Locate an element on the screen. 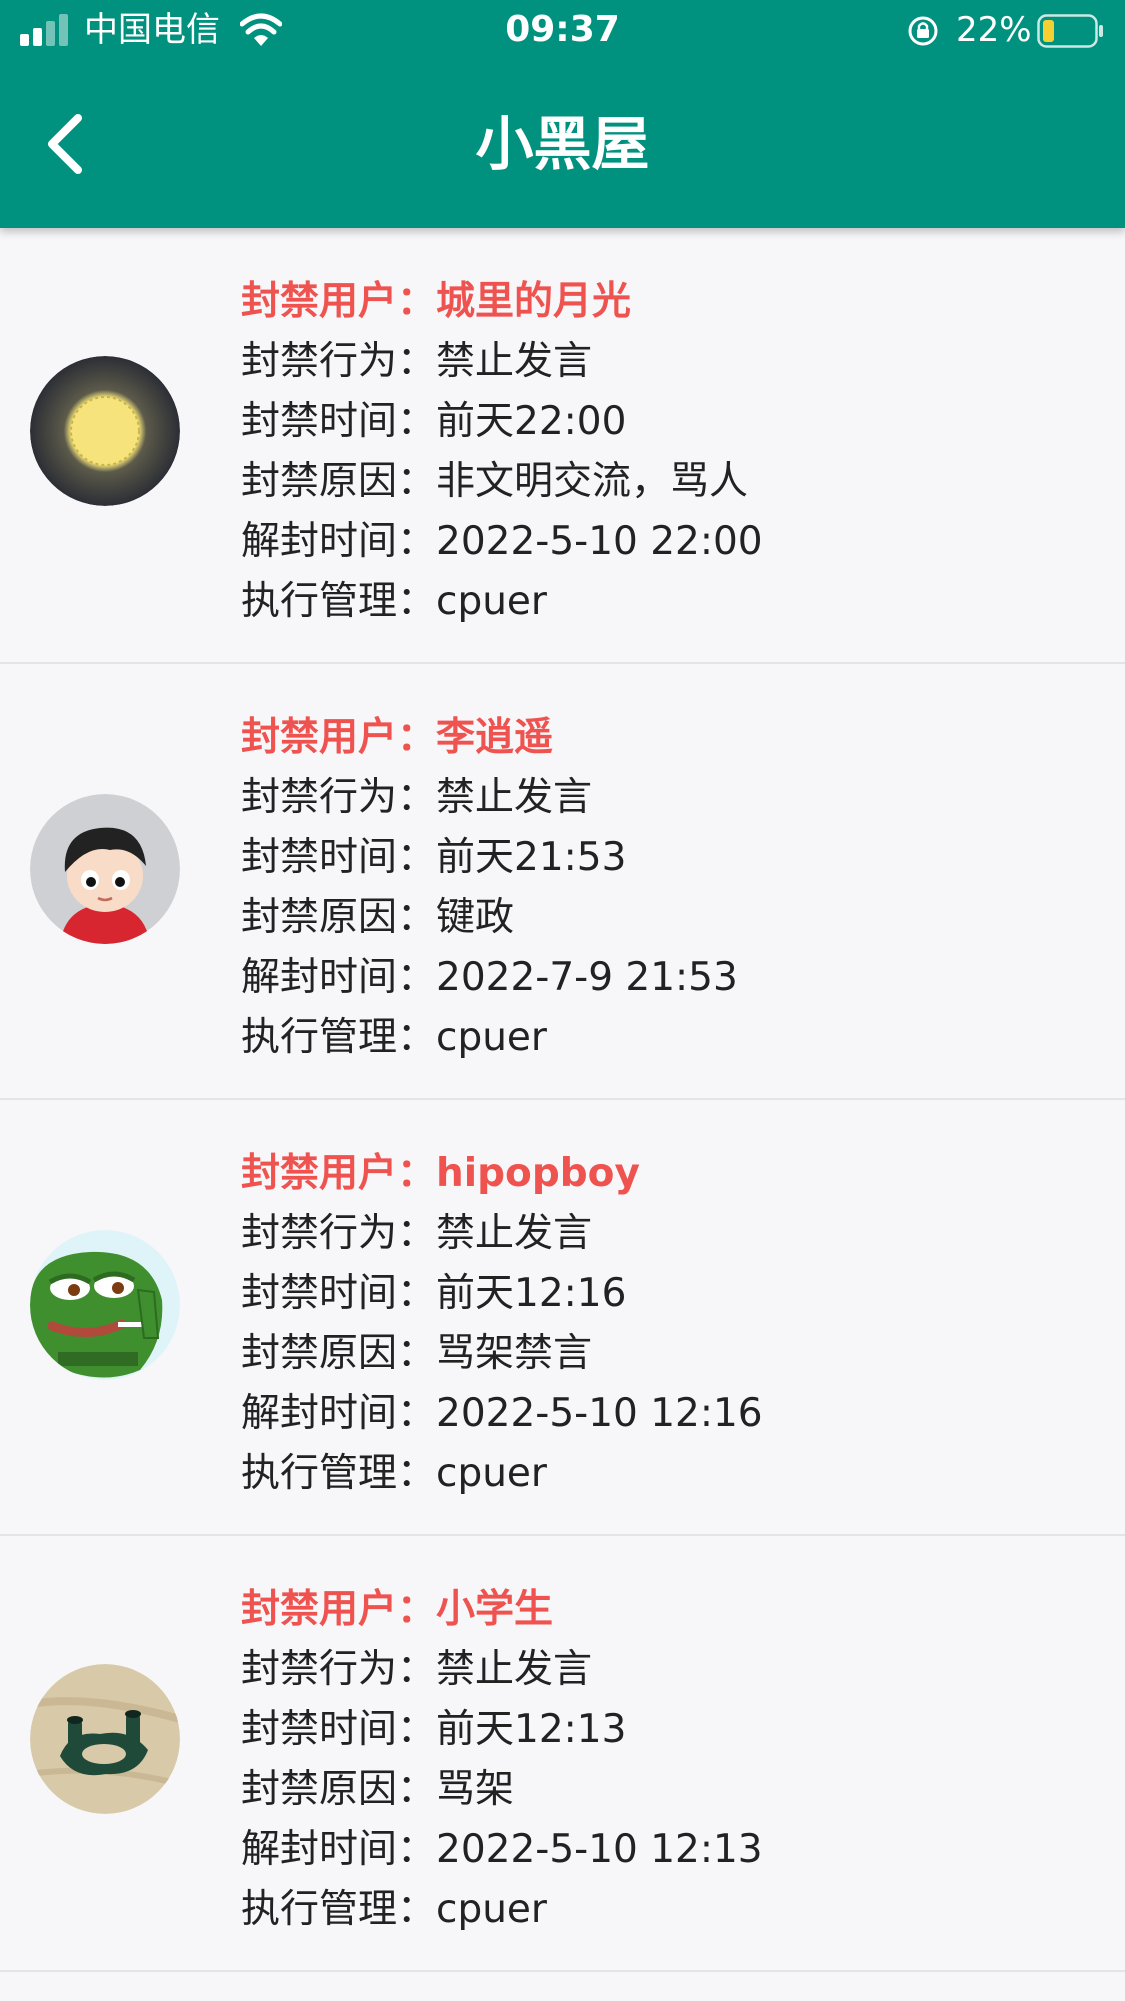 The image size is (1125, 2001). banned-user: 封禁用户：hipopboy is located at coordinates (671, 1174).